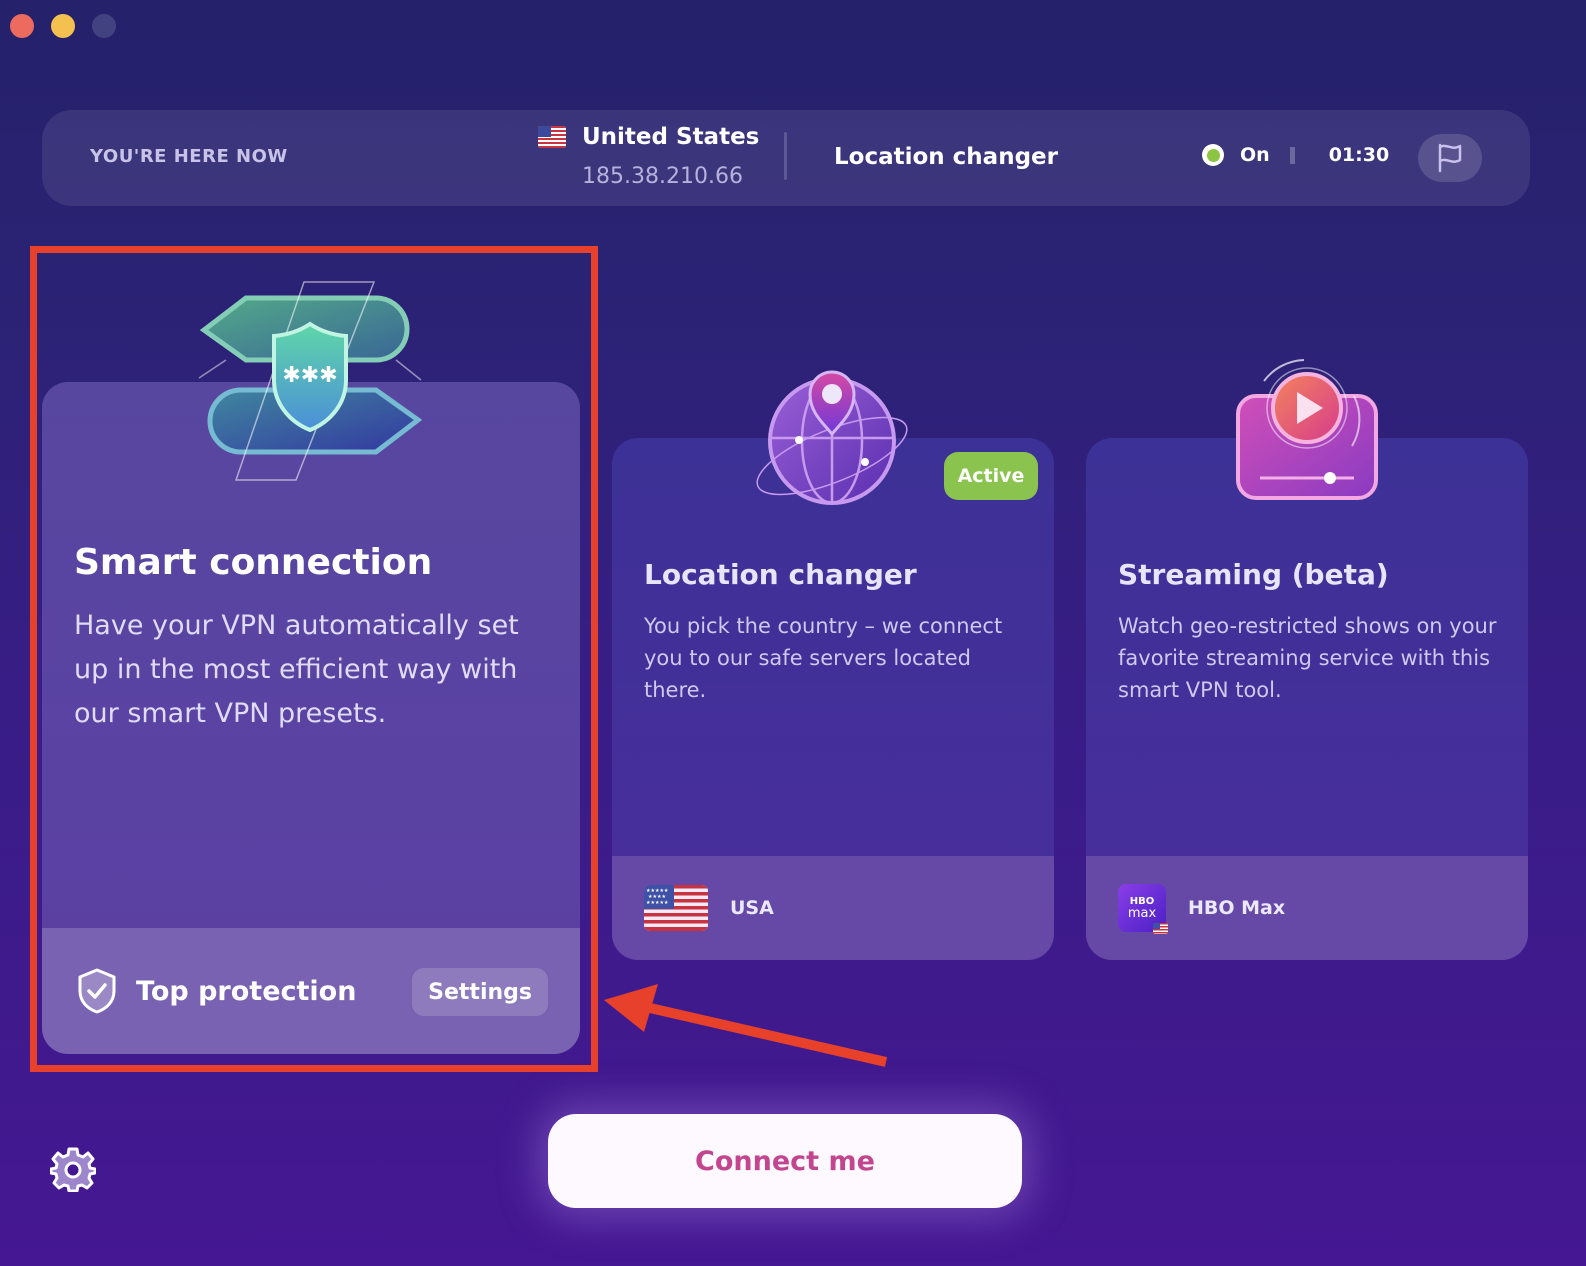  I want to click on settings-button, so click(73, 1171).